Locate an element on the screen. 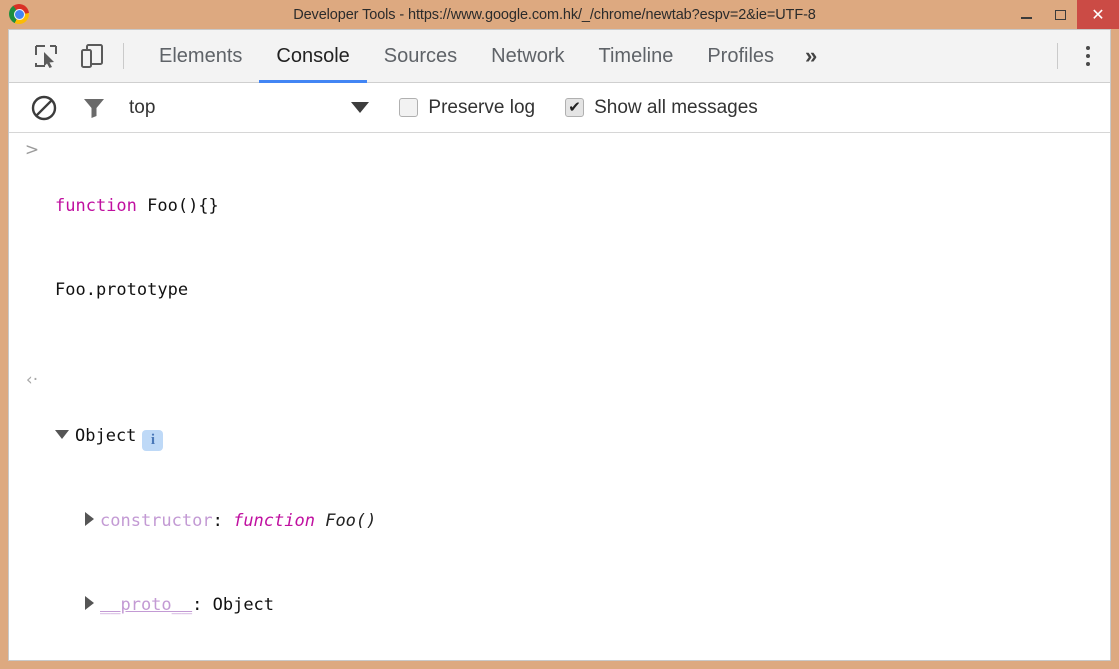  input-marker: > is located at coordinates (32, 150).